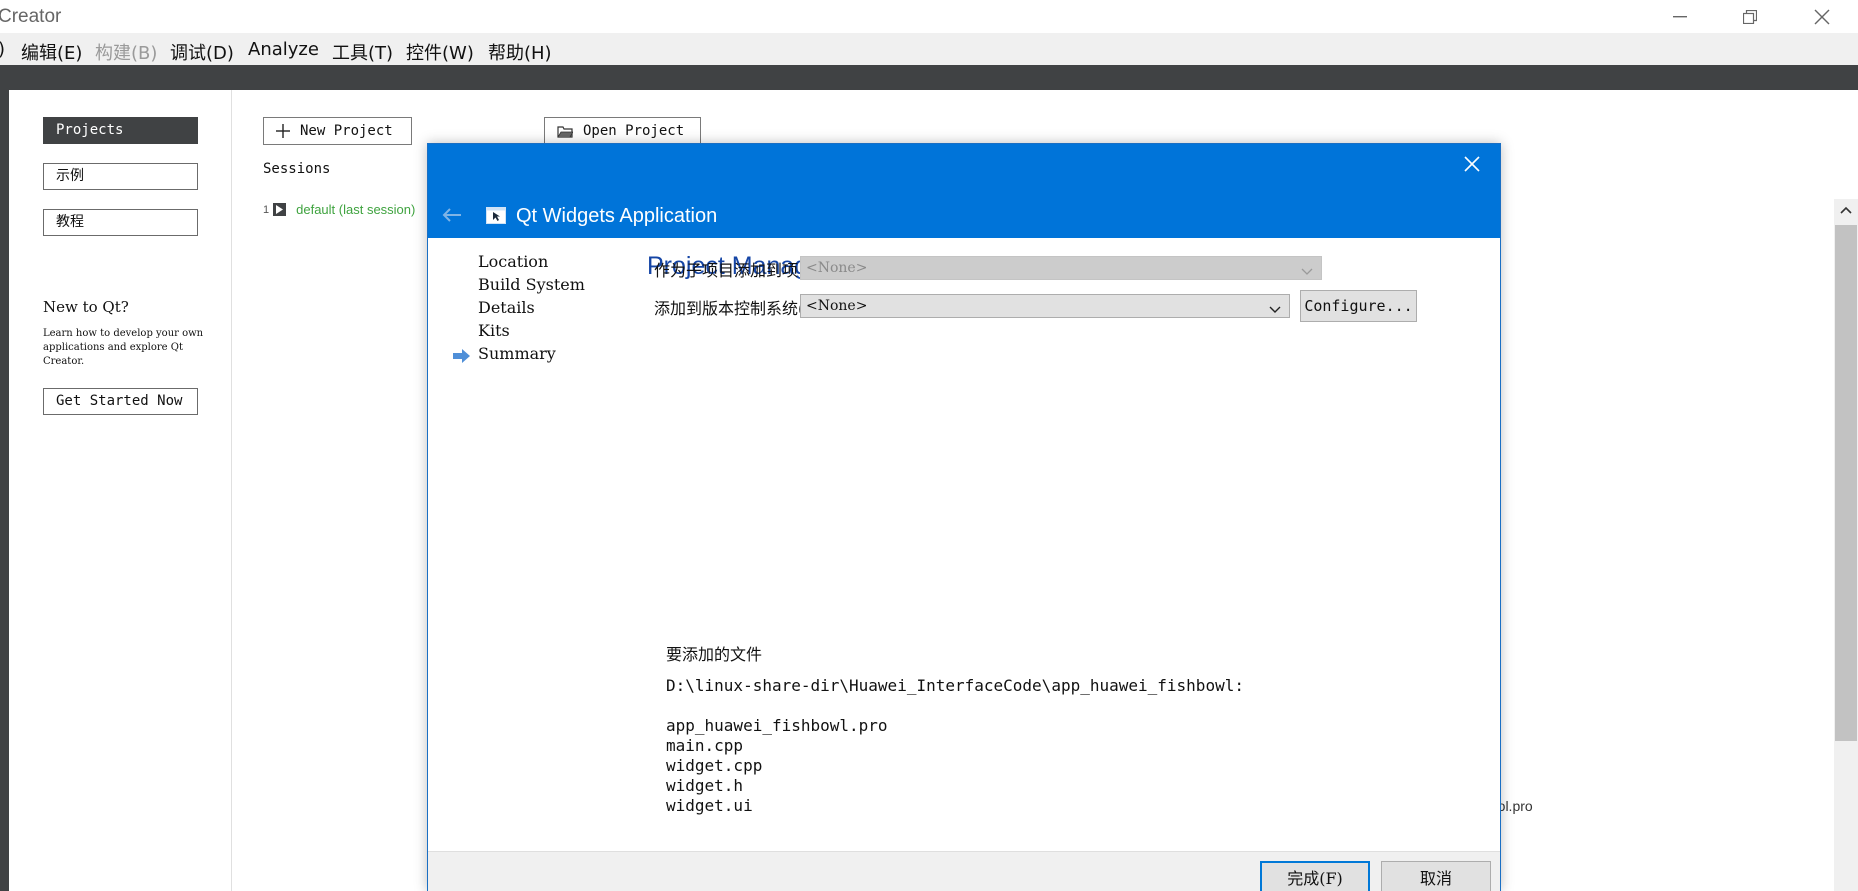  I want to click on folder-open-icon, so click(565, 131).